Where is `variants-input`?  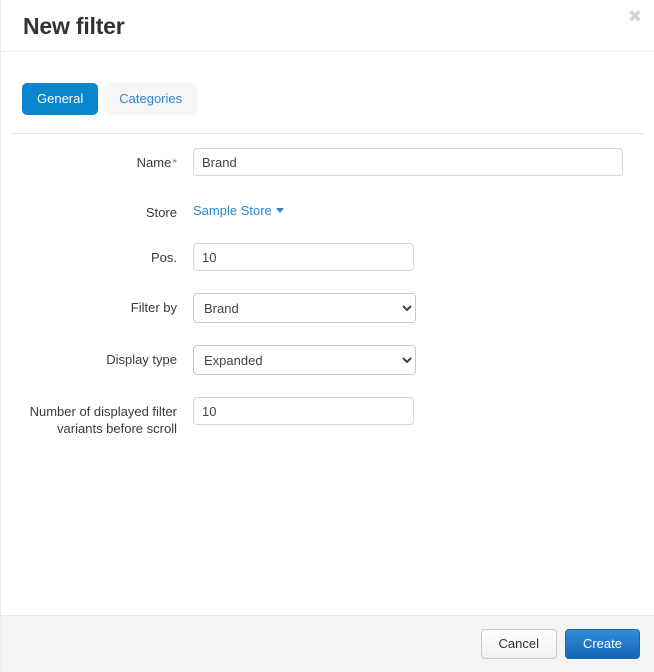
variants-input is located at coordinates (303, 411).